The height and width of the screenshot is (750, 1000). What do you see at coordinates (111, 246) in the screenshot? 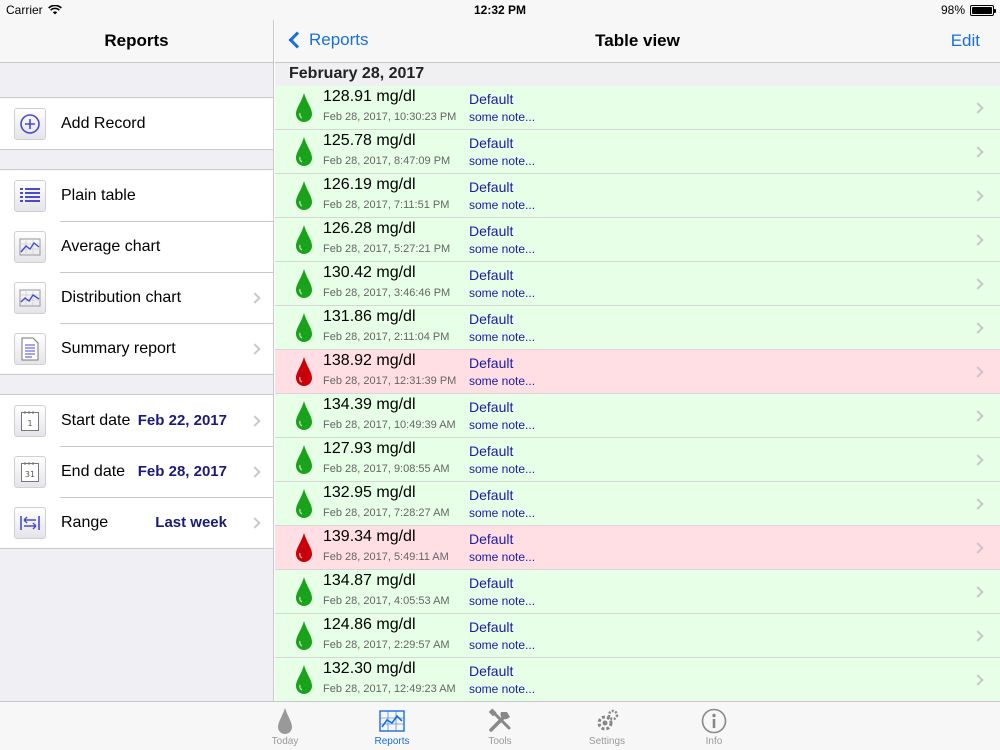
I see `sidebar-item-label: Average chart` at bounding box center [111, 246].